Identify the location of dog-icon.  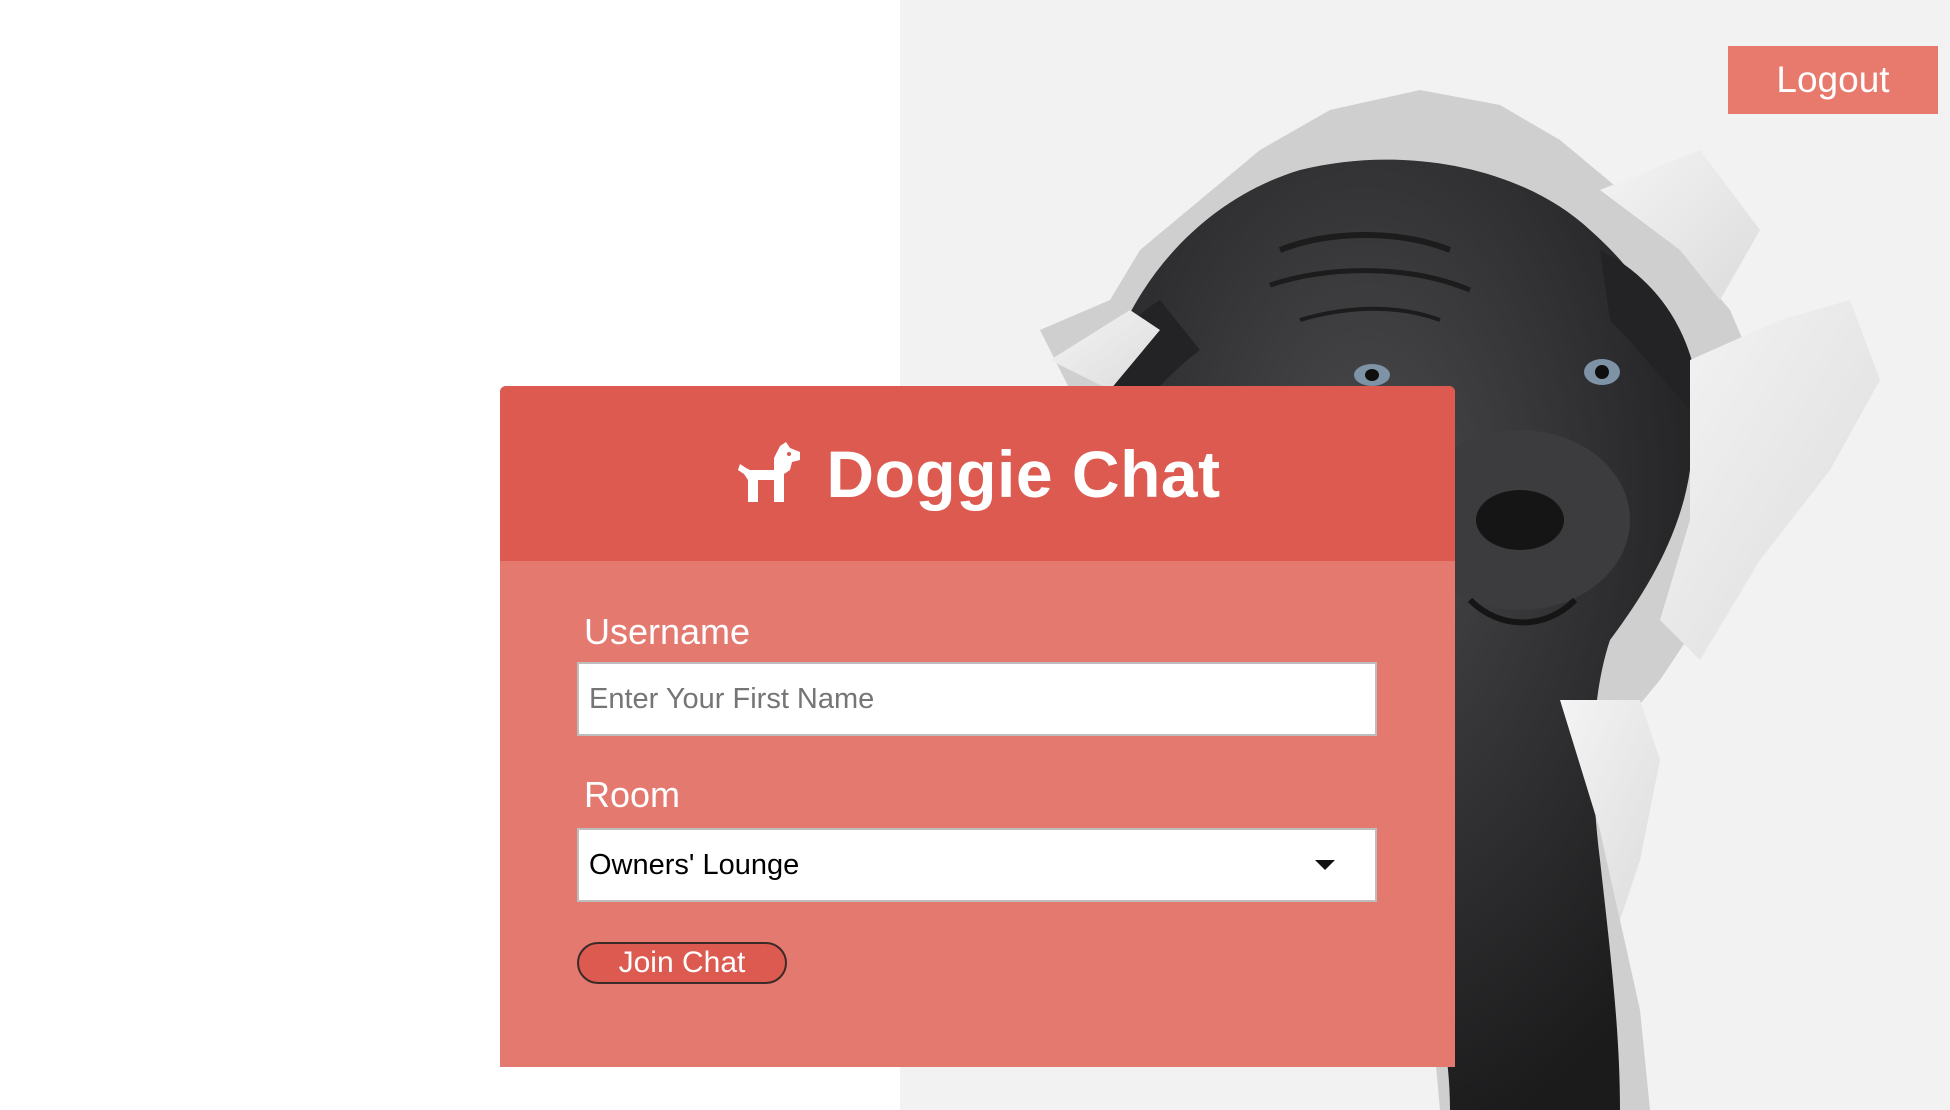
(769, 471).